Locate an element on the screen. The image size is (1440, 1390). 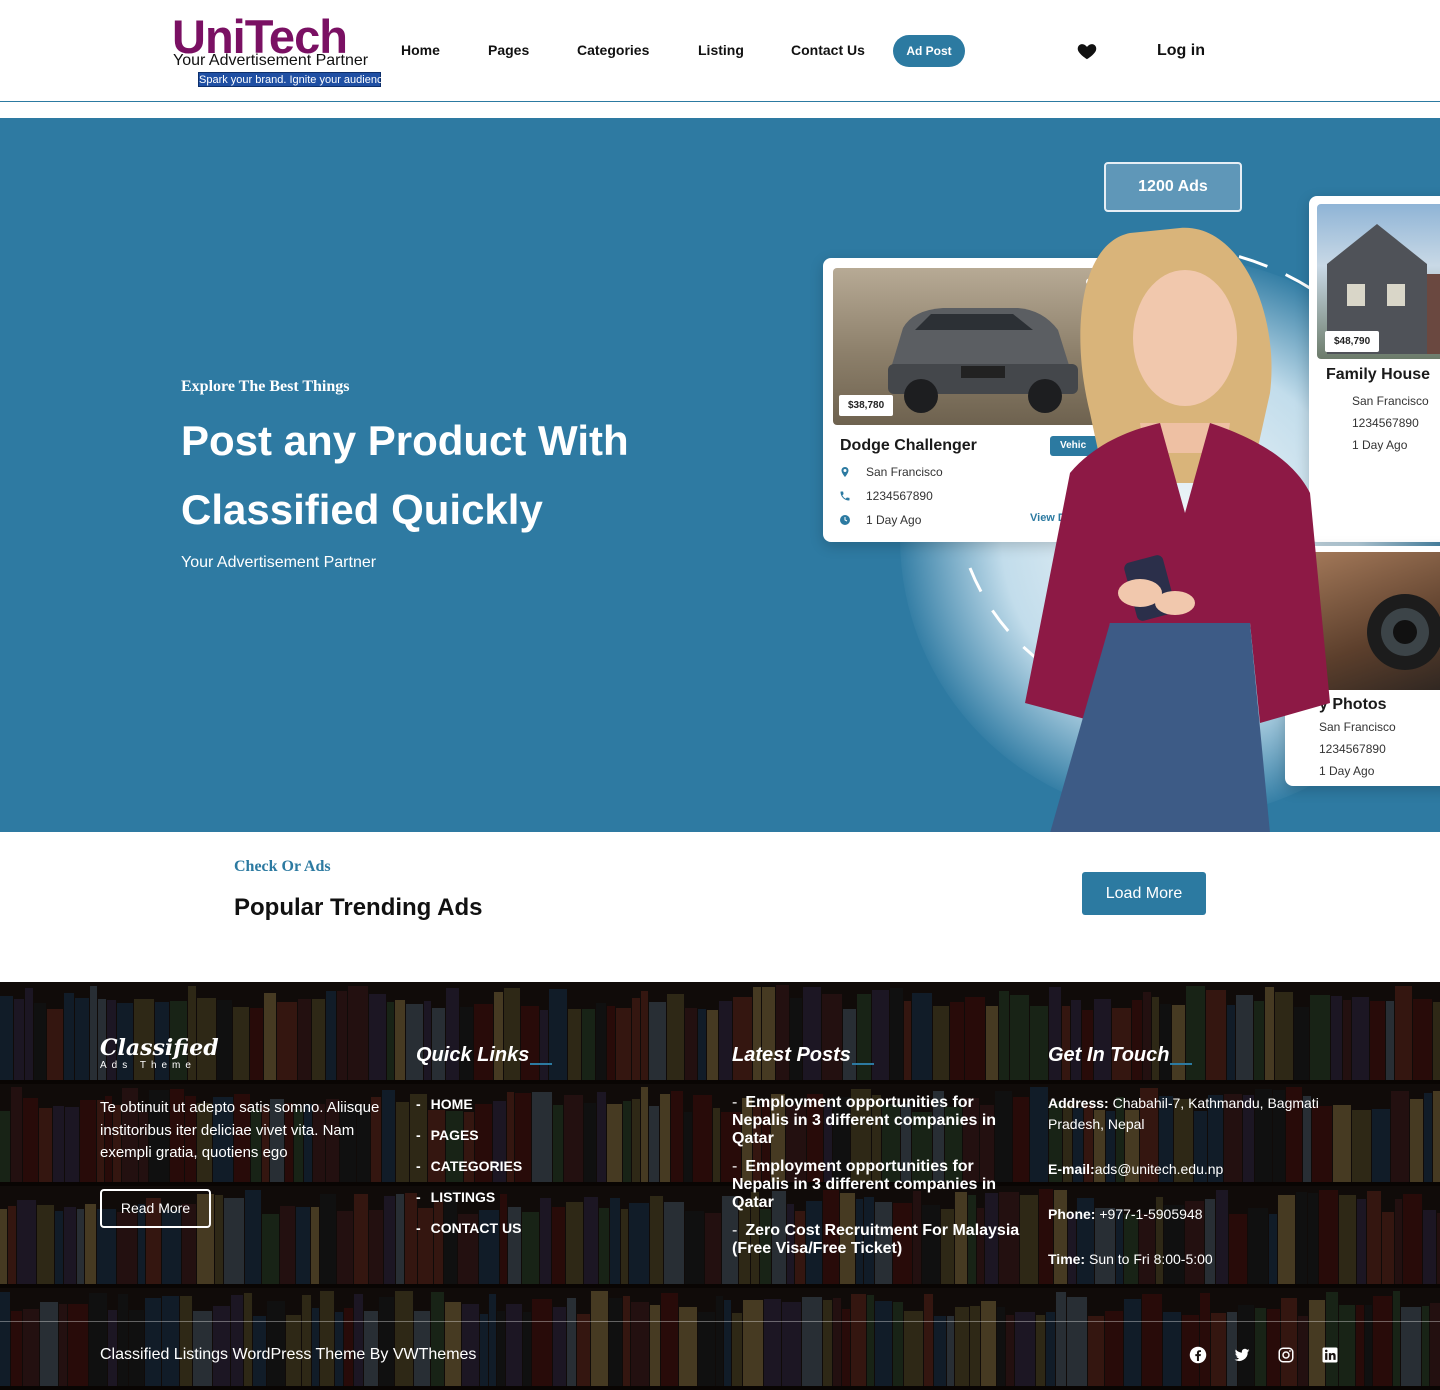
latest-posts-heading: Latest Posts is located at coordinates (803, 1055).